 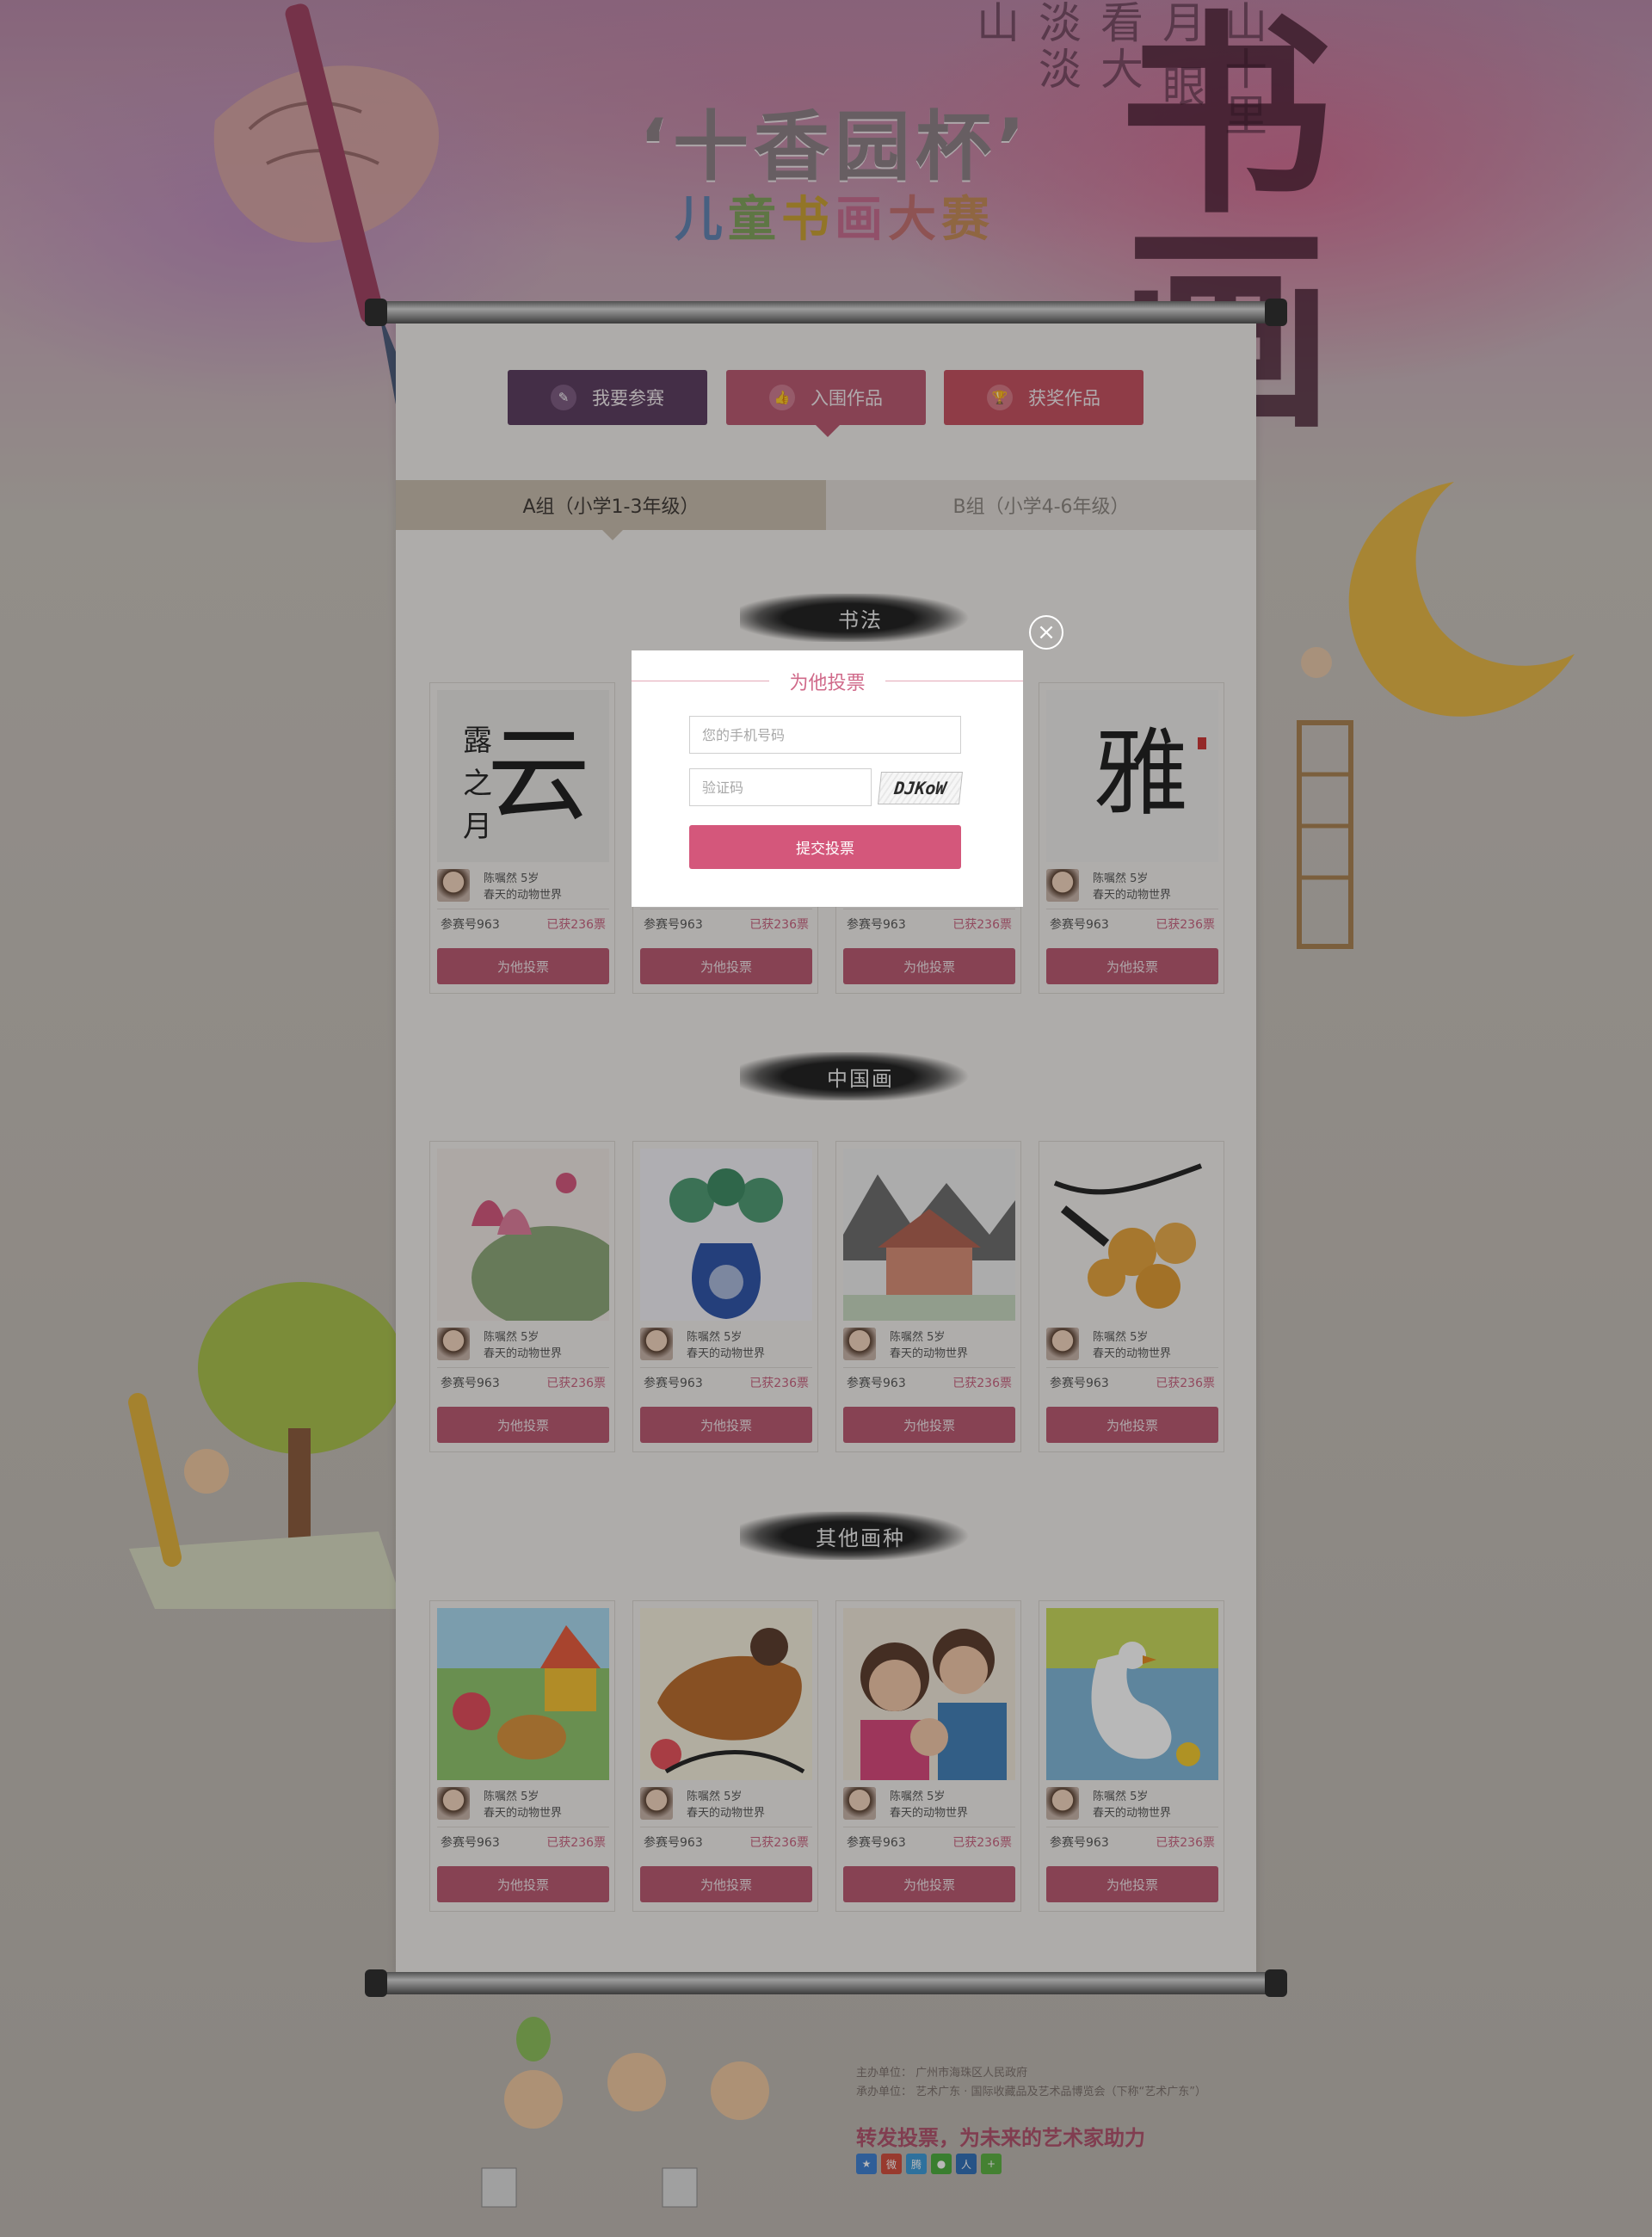 What do you see at coordinates (1046, 632) in the screenshot?
I see `close-icon: ×` at bounding box center [1046, 632].